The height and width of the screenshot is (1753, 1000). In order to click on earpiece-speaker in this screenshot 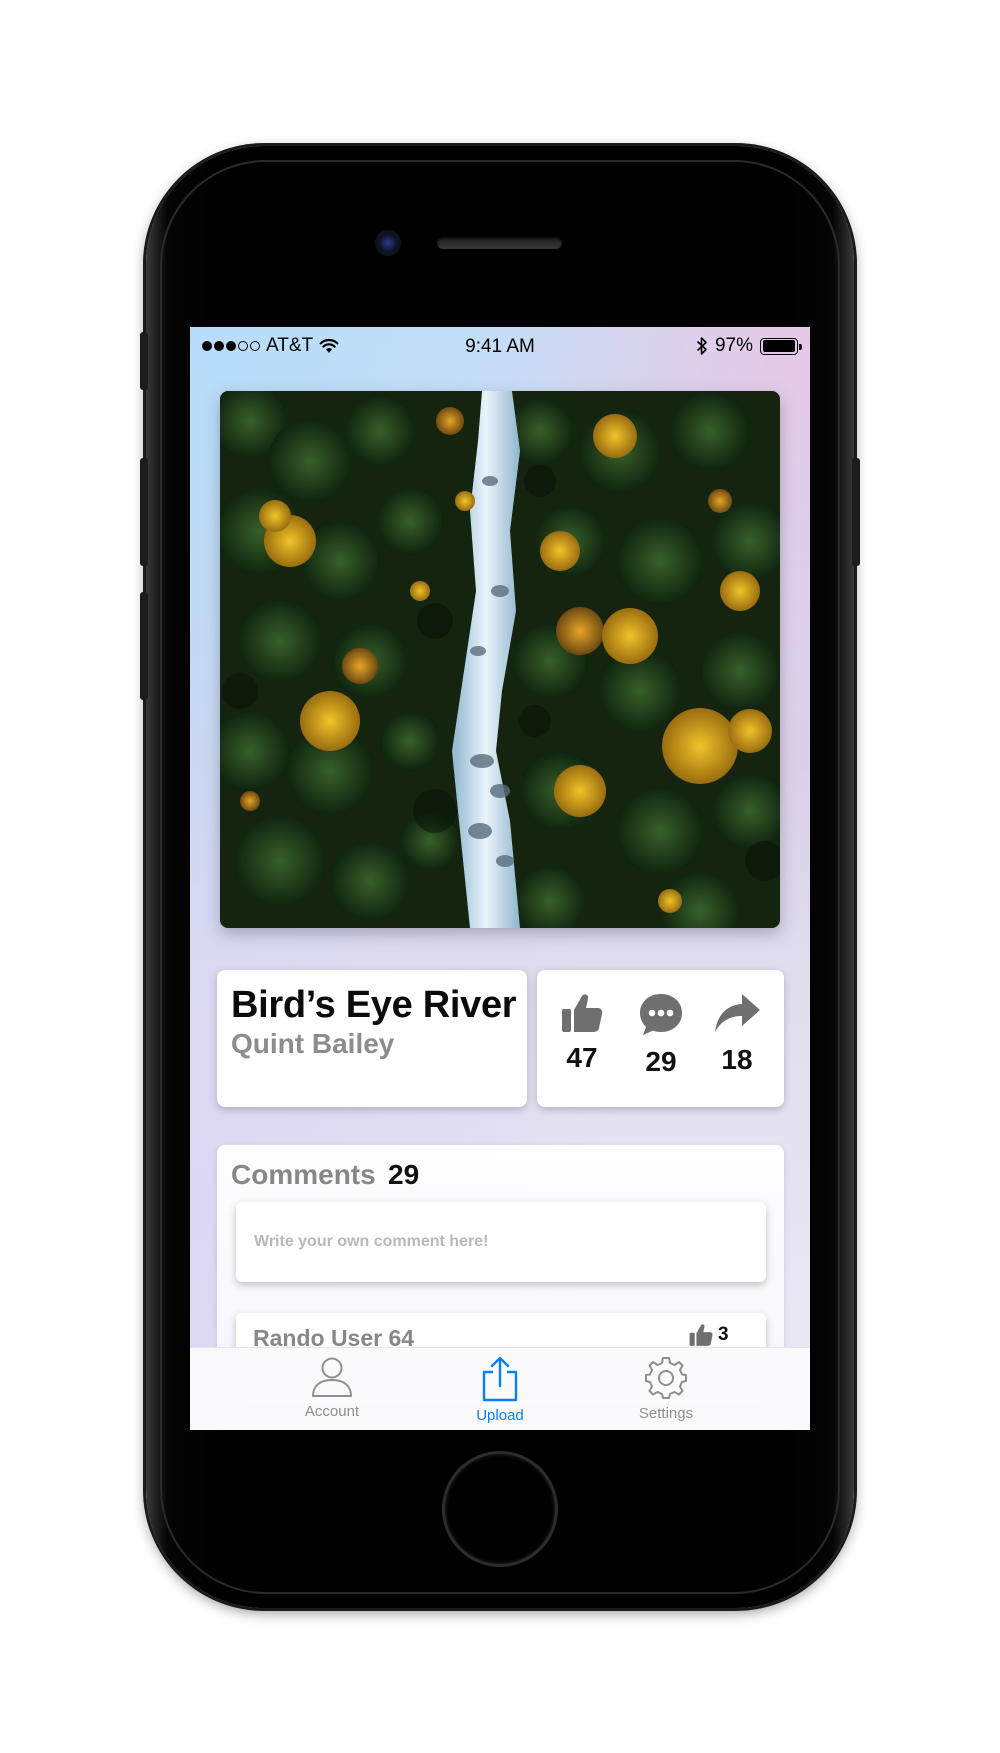, I will do `click(499, 243)`.